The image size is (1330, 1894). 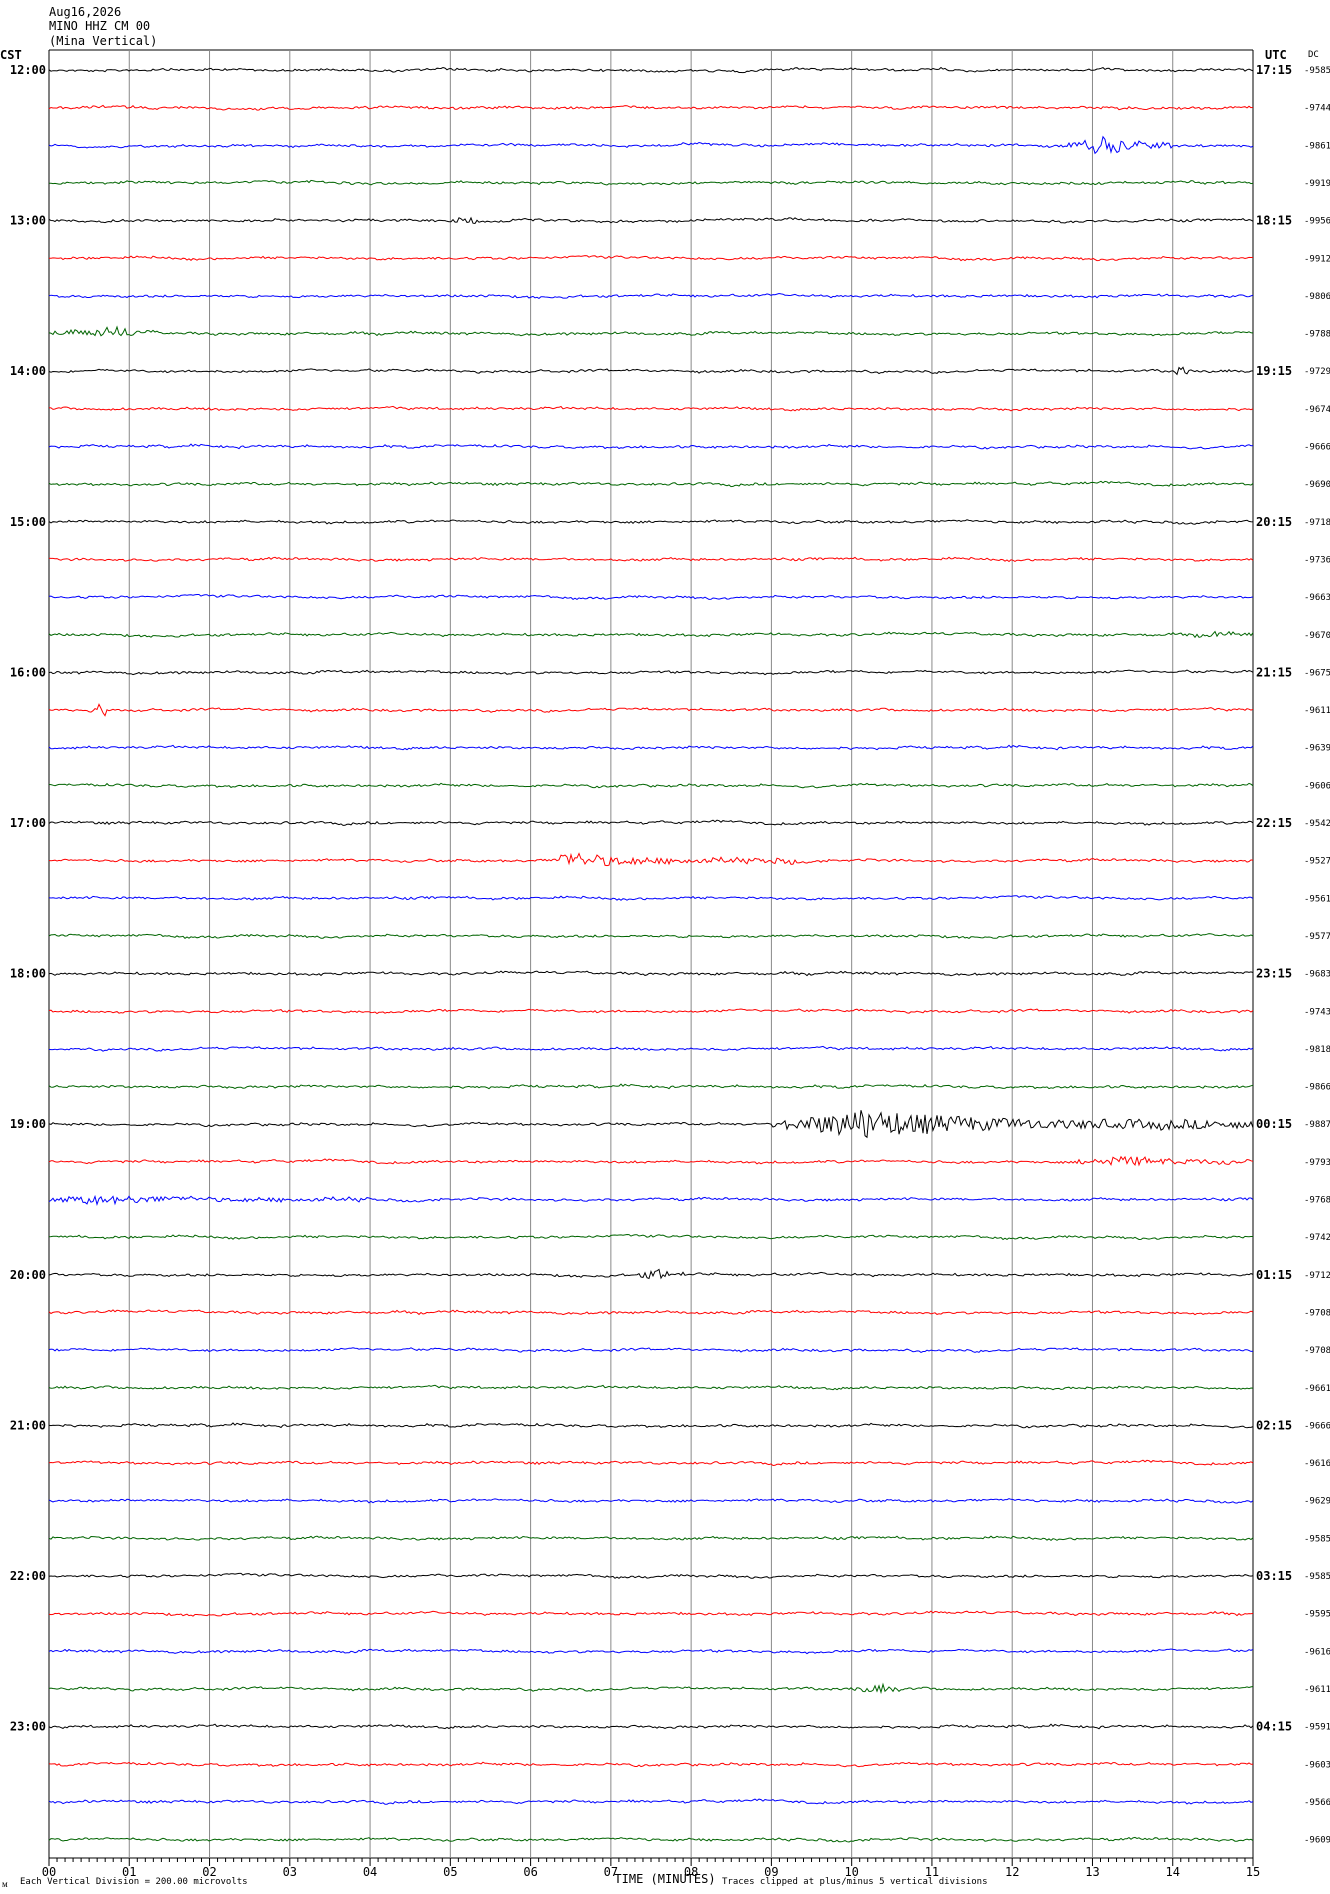 I want to click on right-hour-label: 02:15, so click(x=1274, y=1425).